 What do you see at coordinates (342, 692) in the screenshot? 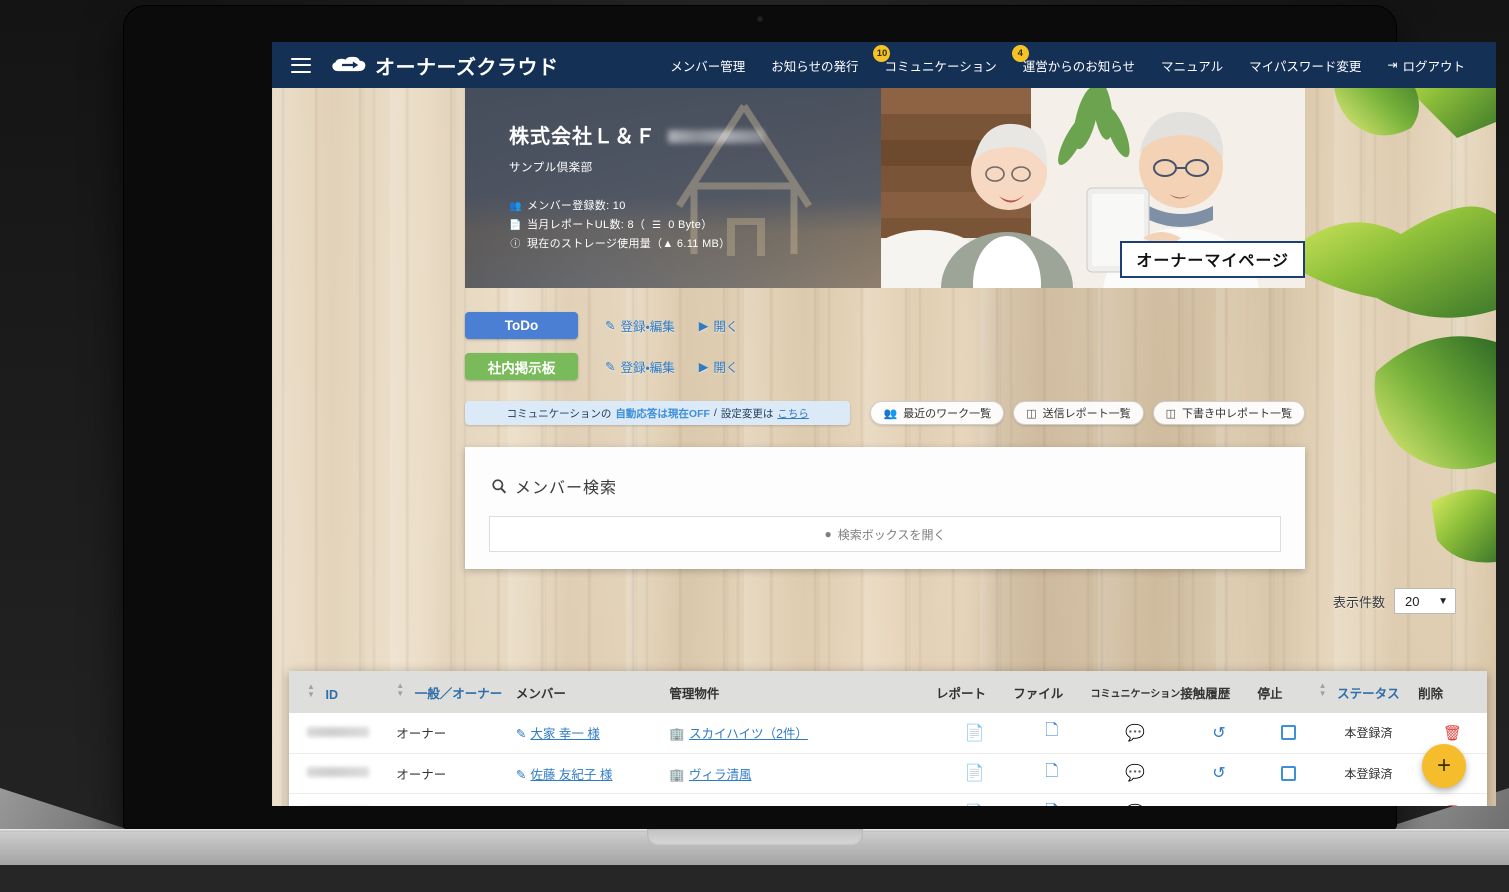
I see `th-id: ▲ ▼ ID` at bounding box center [342, 692].